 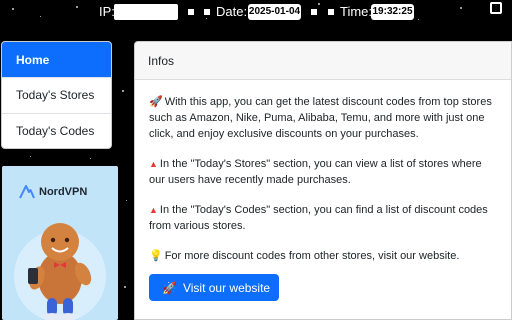 I want to click on sidebar-item-label: Home, so click(x=33, y=59).